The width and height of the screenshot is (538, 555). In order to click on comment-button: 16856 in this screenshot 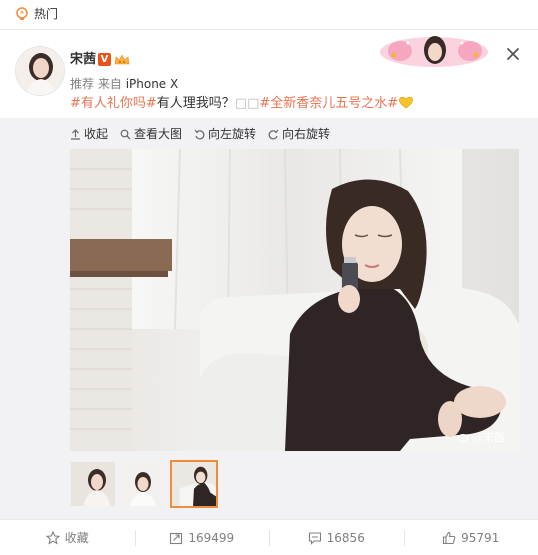, I will do `click(336, 537)`.